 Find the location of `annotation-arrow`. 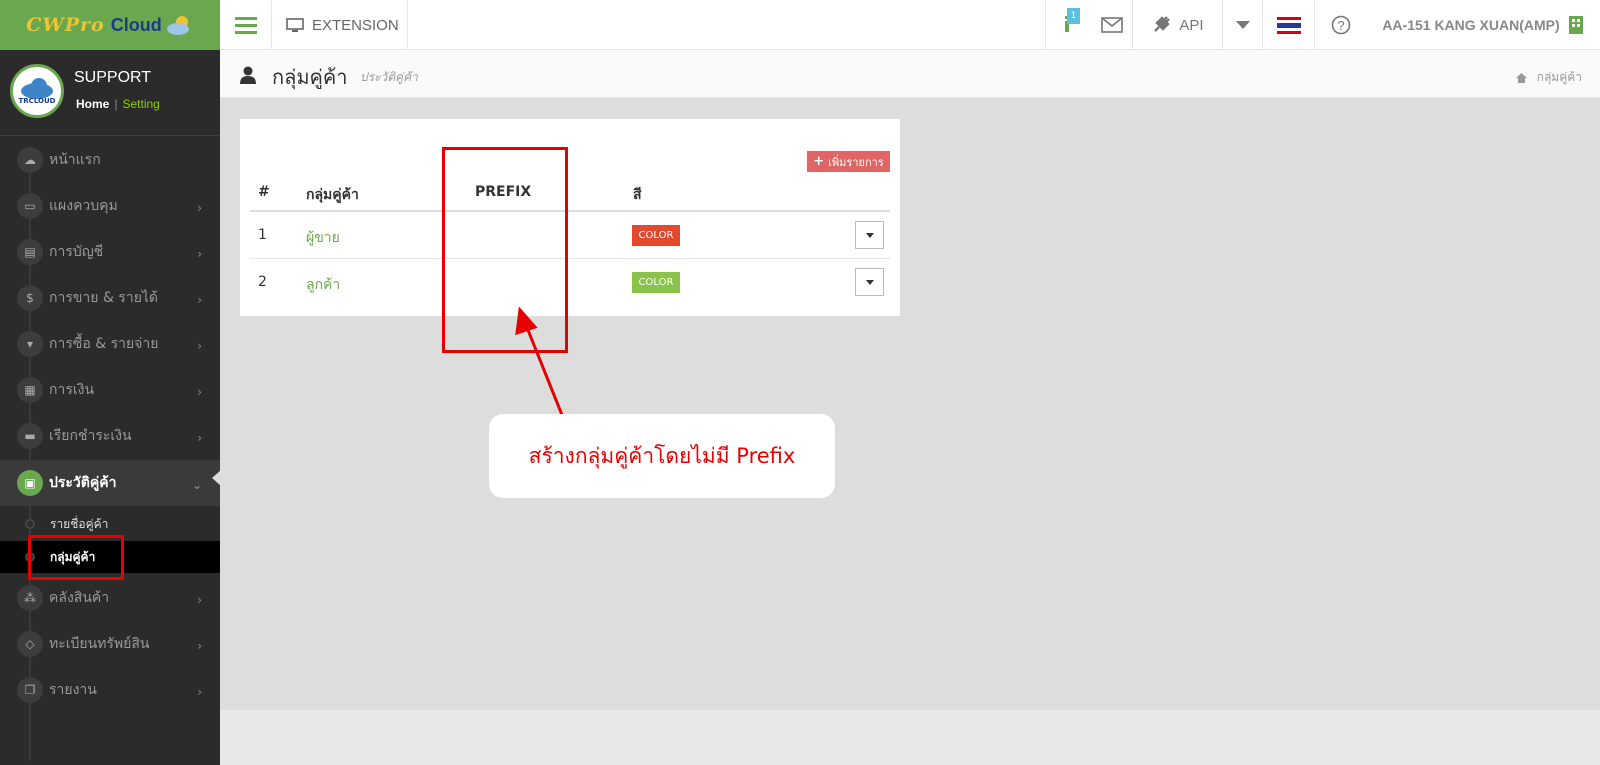

annotation-arrow is located at coordinates (542, 368).